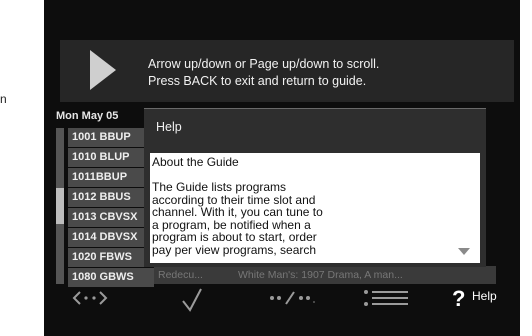 The height and width of the screenshot is (336, 532). Describe the element at coordinates (111, 197) in the screenshot. I see `channel-row: 1012 BBUS` at that location.